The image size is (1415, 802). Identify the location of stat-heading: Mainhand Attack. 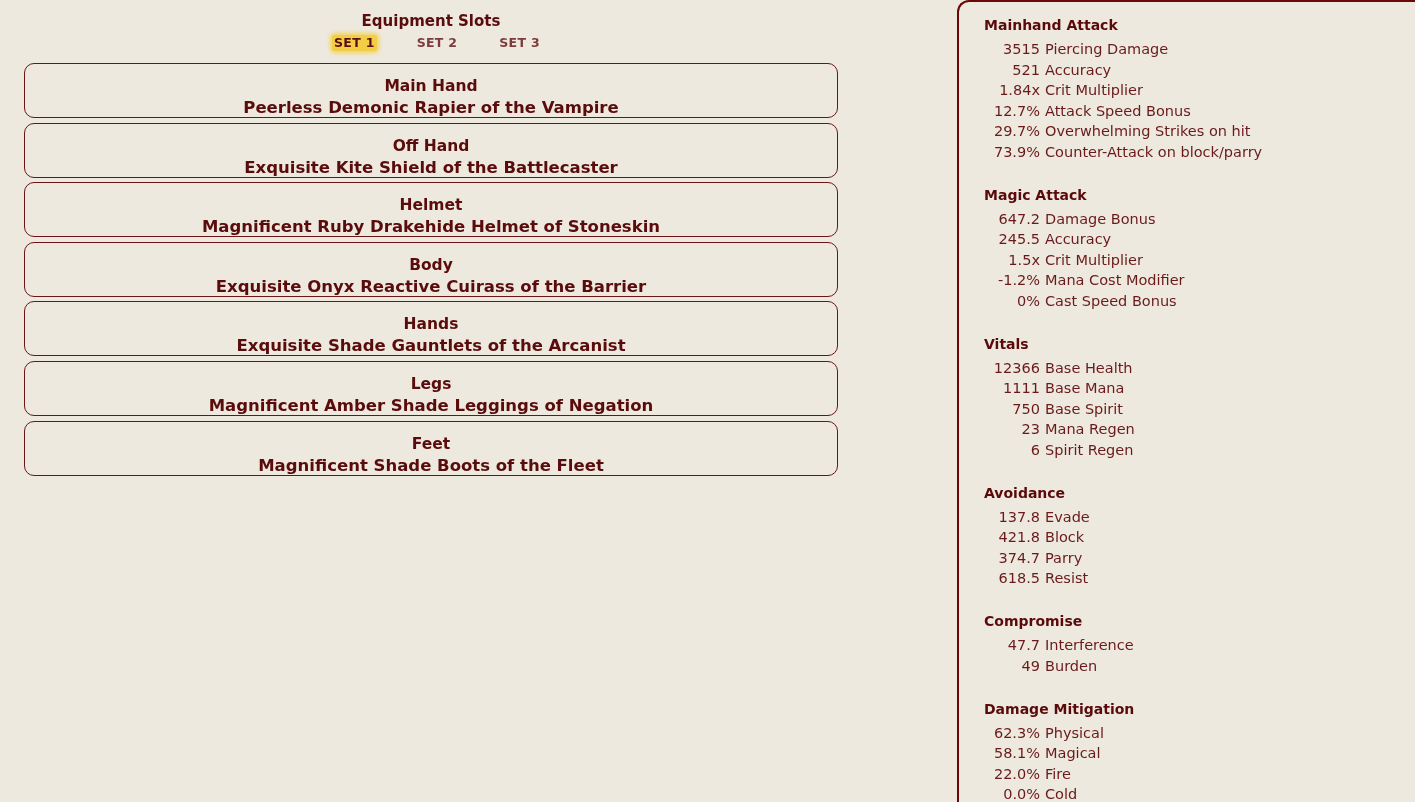
(1051, 25).